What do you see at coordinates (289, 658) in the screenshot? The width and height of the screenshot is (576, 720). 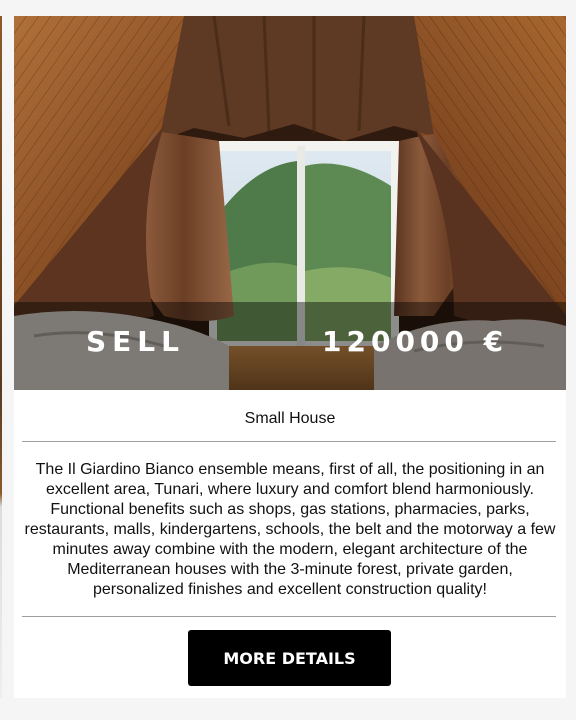 I see `more-details-button: MORE DETAILS` at bounding box center [289, 658].